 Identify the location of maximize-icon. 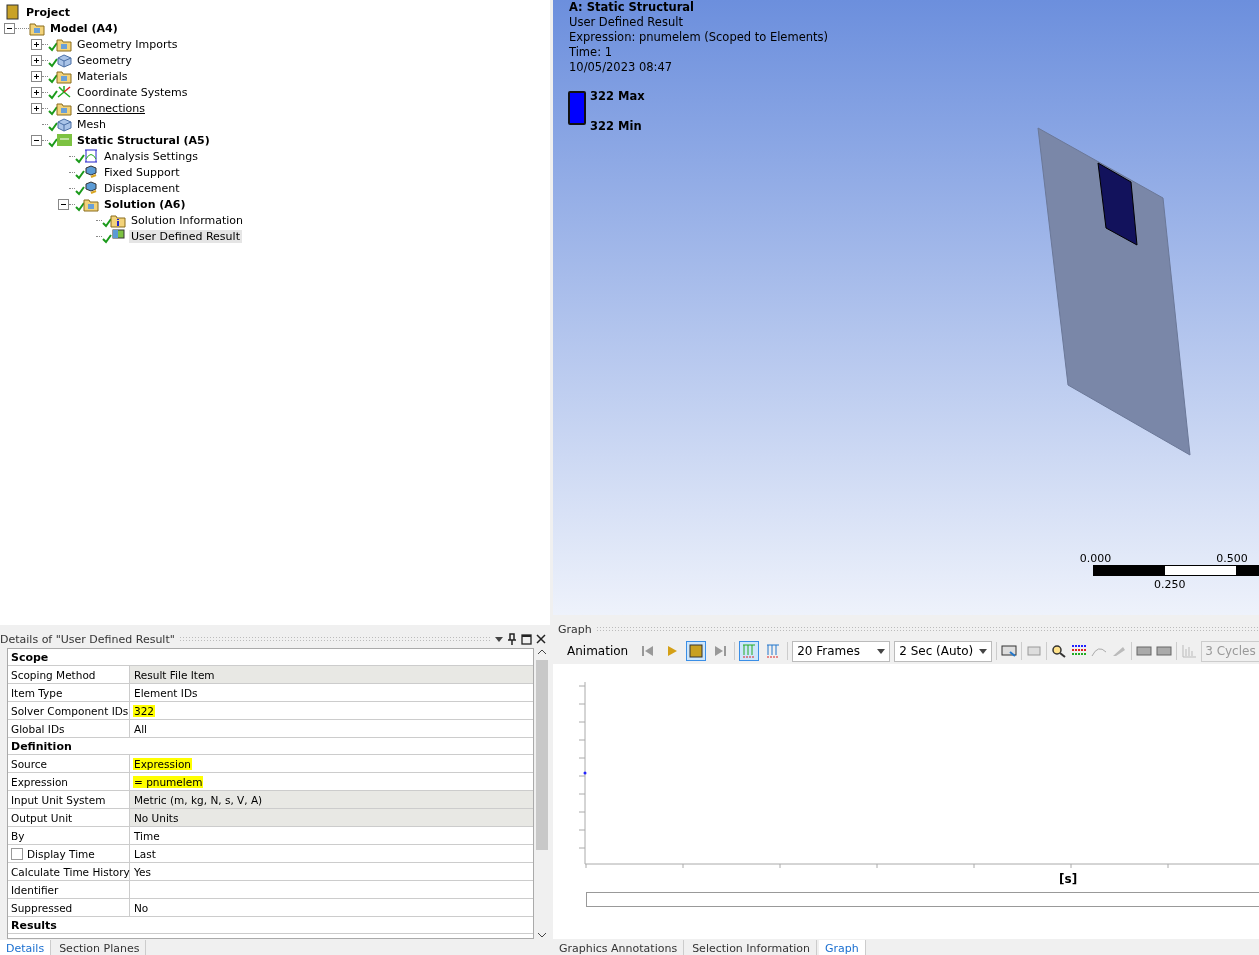
(526, 639).